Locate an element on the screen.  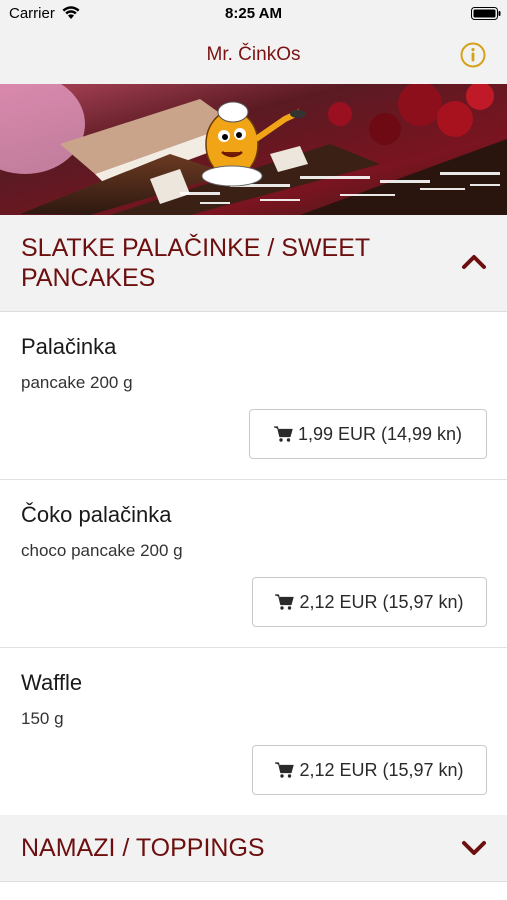
banner-image is located at coordinates (253, 149).